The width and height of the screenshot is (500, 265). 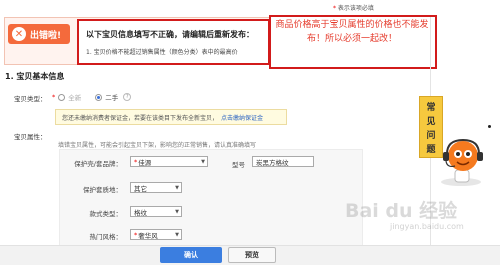 I want to click on style-type-label: 款式类型：, so click(x=106, y=214).